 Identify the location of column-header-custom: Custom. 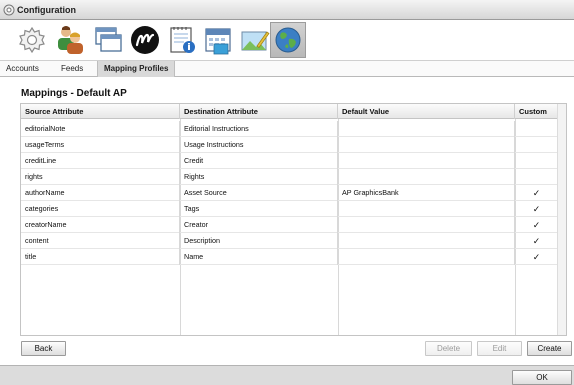
(537, 111).